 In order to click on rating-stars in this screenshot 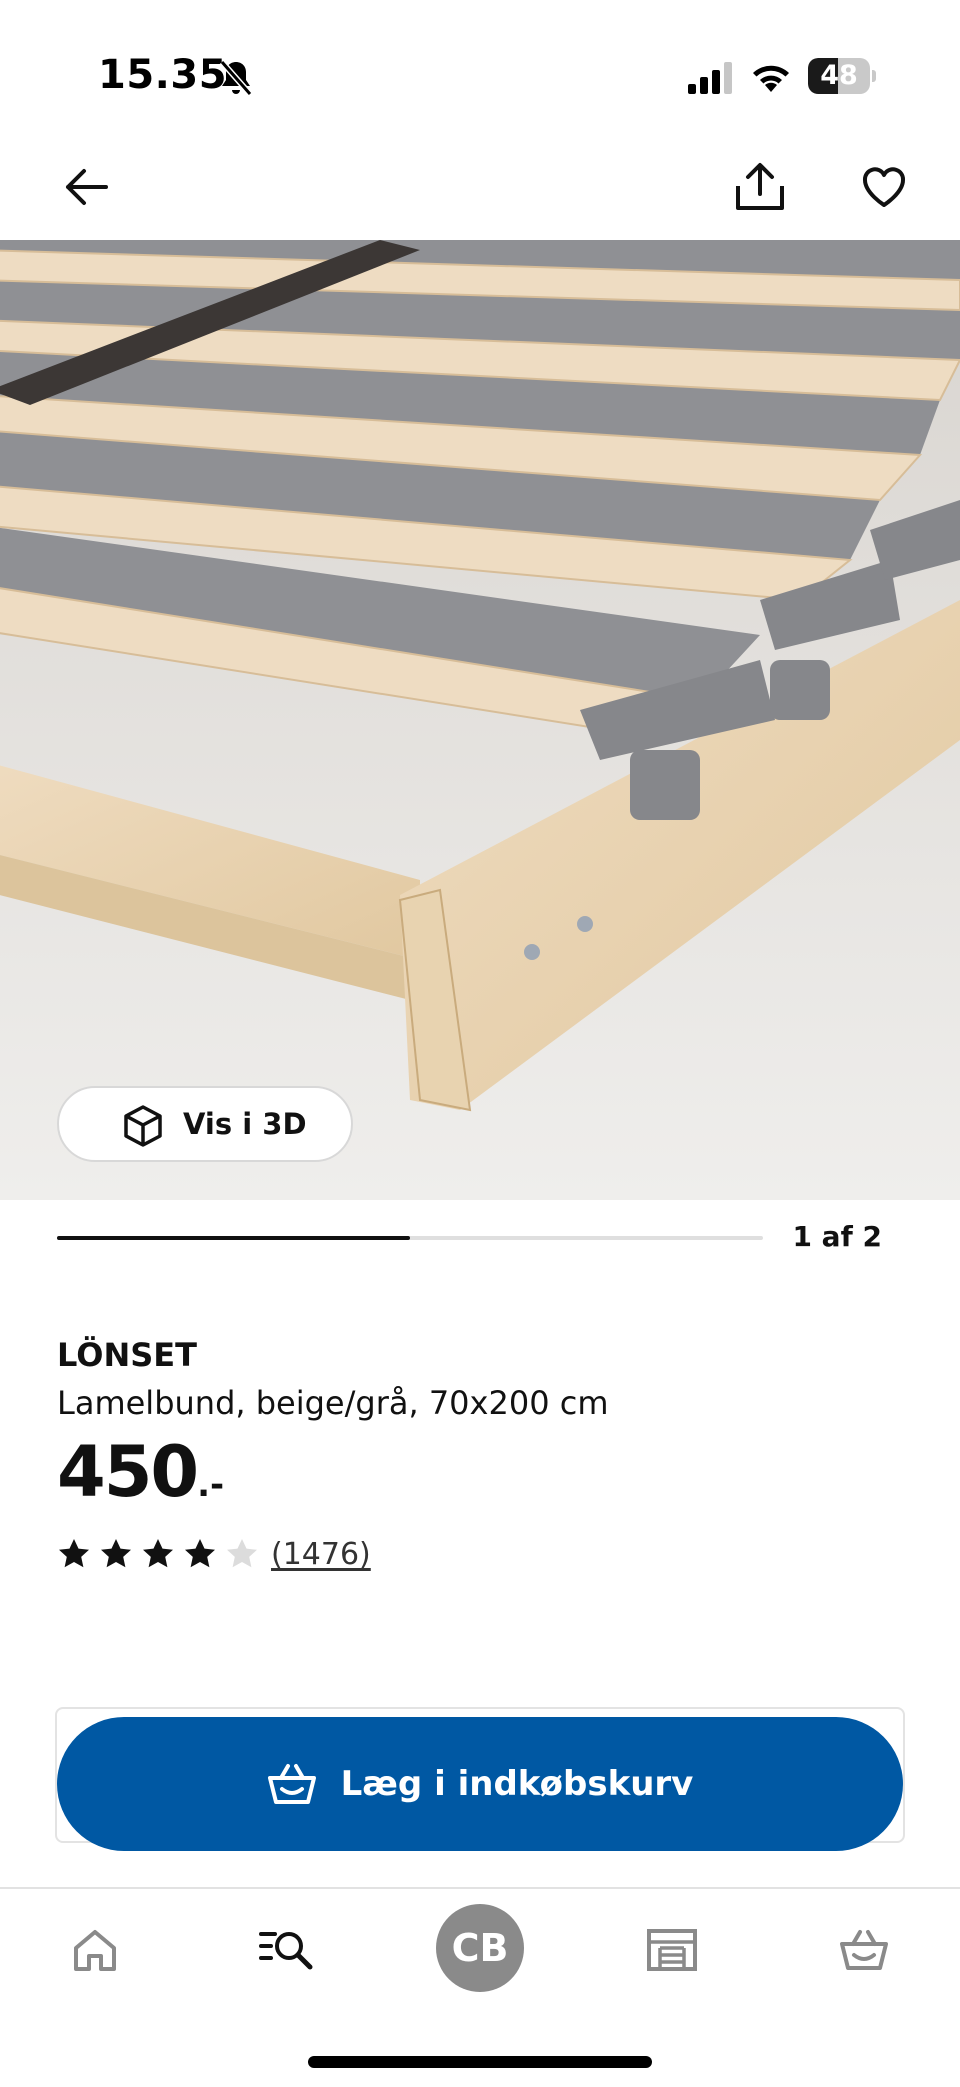, I will do `click(158, 1554)`.